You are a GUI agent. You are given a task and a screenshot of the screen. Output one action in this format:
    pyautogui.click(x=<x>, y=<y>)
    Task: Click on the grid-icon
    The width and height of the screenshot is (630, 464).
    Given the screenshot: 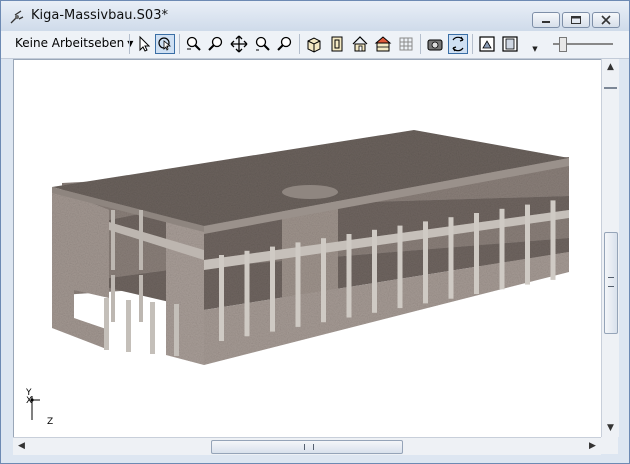 What is the action you would take?
    pyautogui.click(x=406, y=44)
    